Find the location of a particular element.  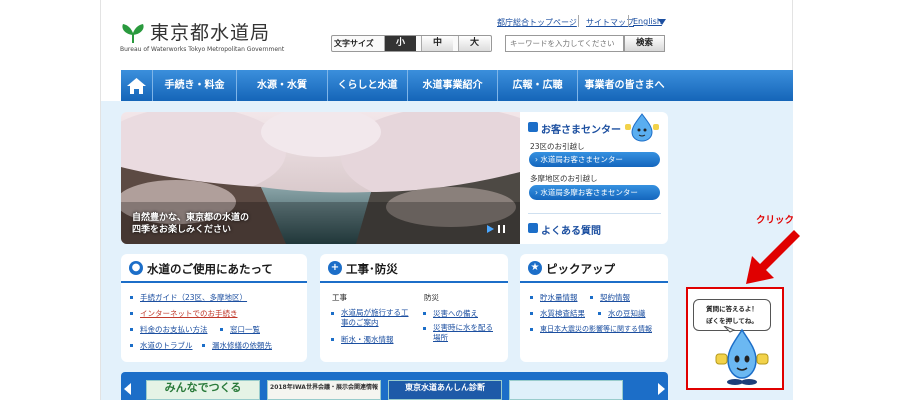

hero-caption-line: 自然豊かな、東京都の水道の is located at coordinates (191, 218).